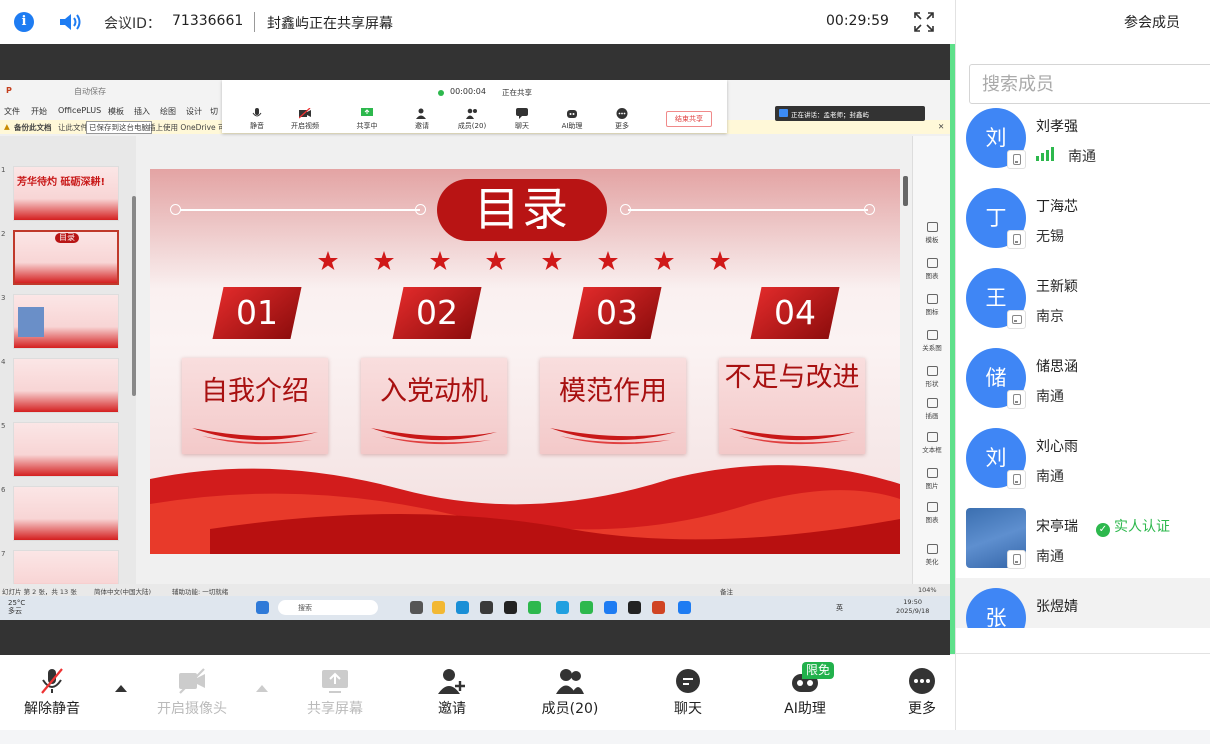  Describe the element at coordinates (66, 193) in the screenshot. I see `slide-thumbnail: 芳华待灼 砥砺深耕!` at that location.